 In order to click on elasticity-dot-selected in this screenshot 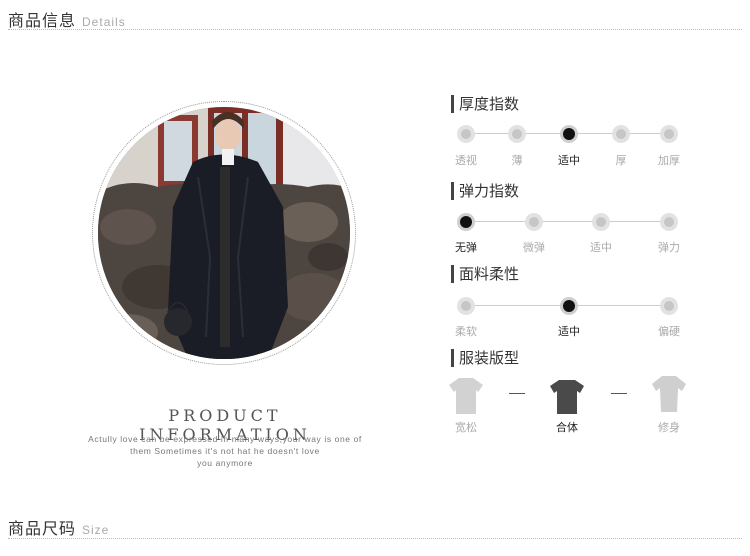, I will do `click(466, 222)`.